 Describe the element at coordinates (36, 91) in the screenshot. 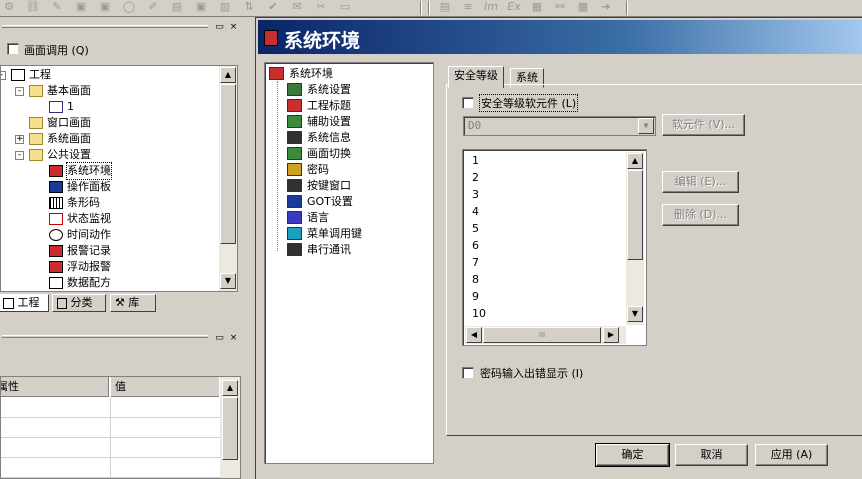

I see `folder-icon` at that location.